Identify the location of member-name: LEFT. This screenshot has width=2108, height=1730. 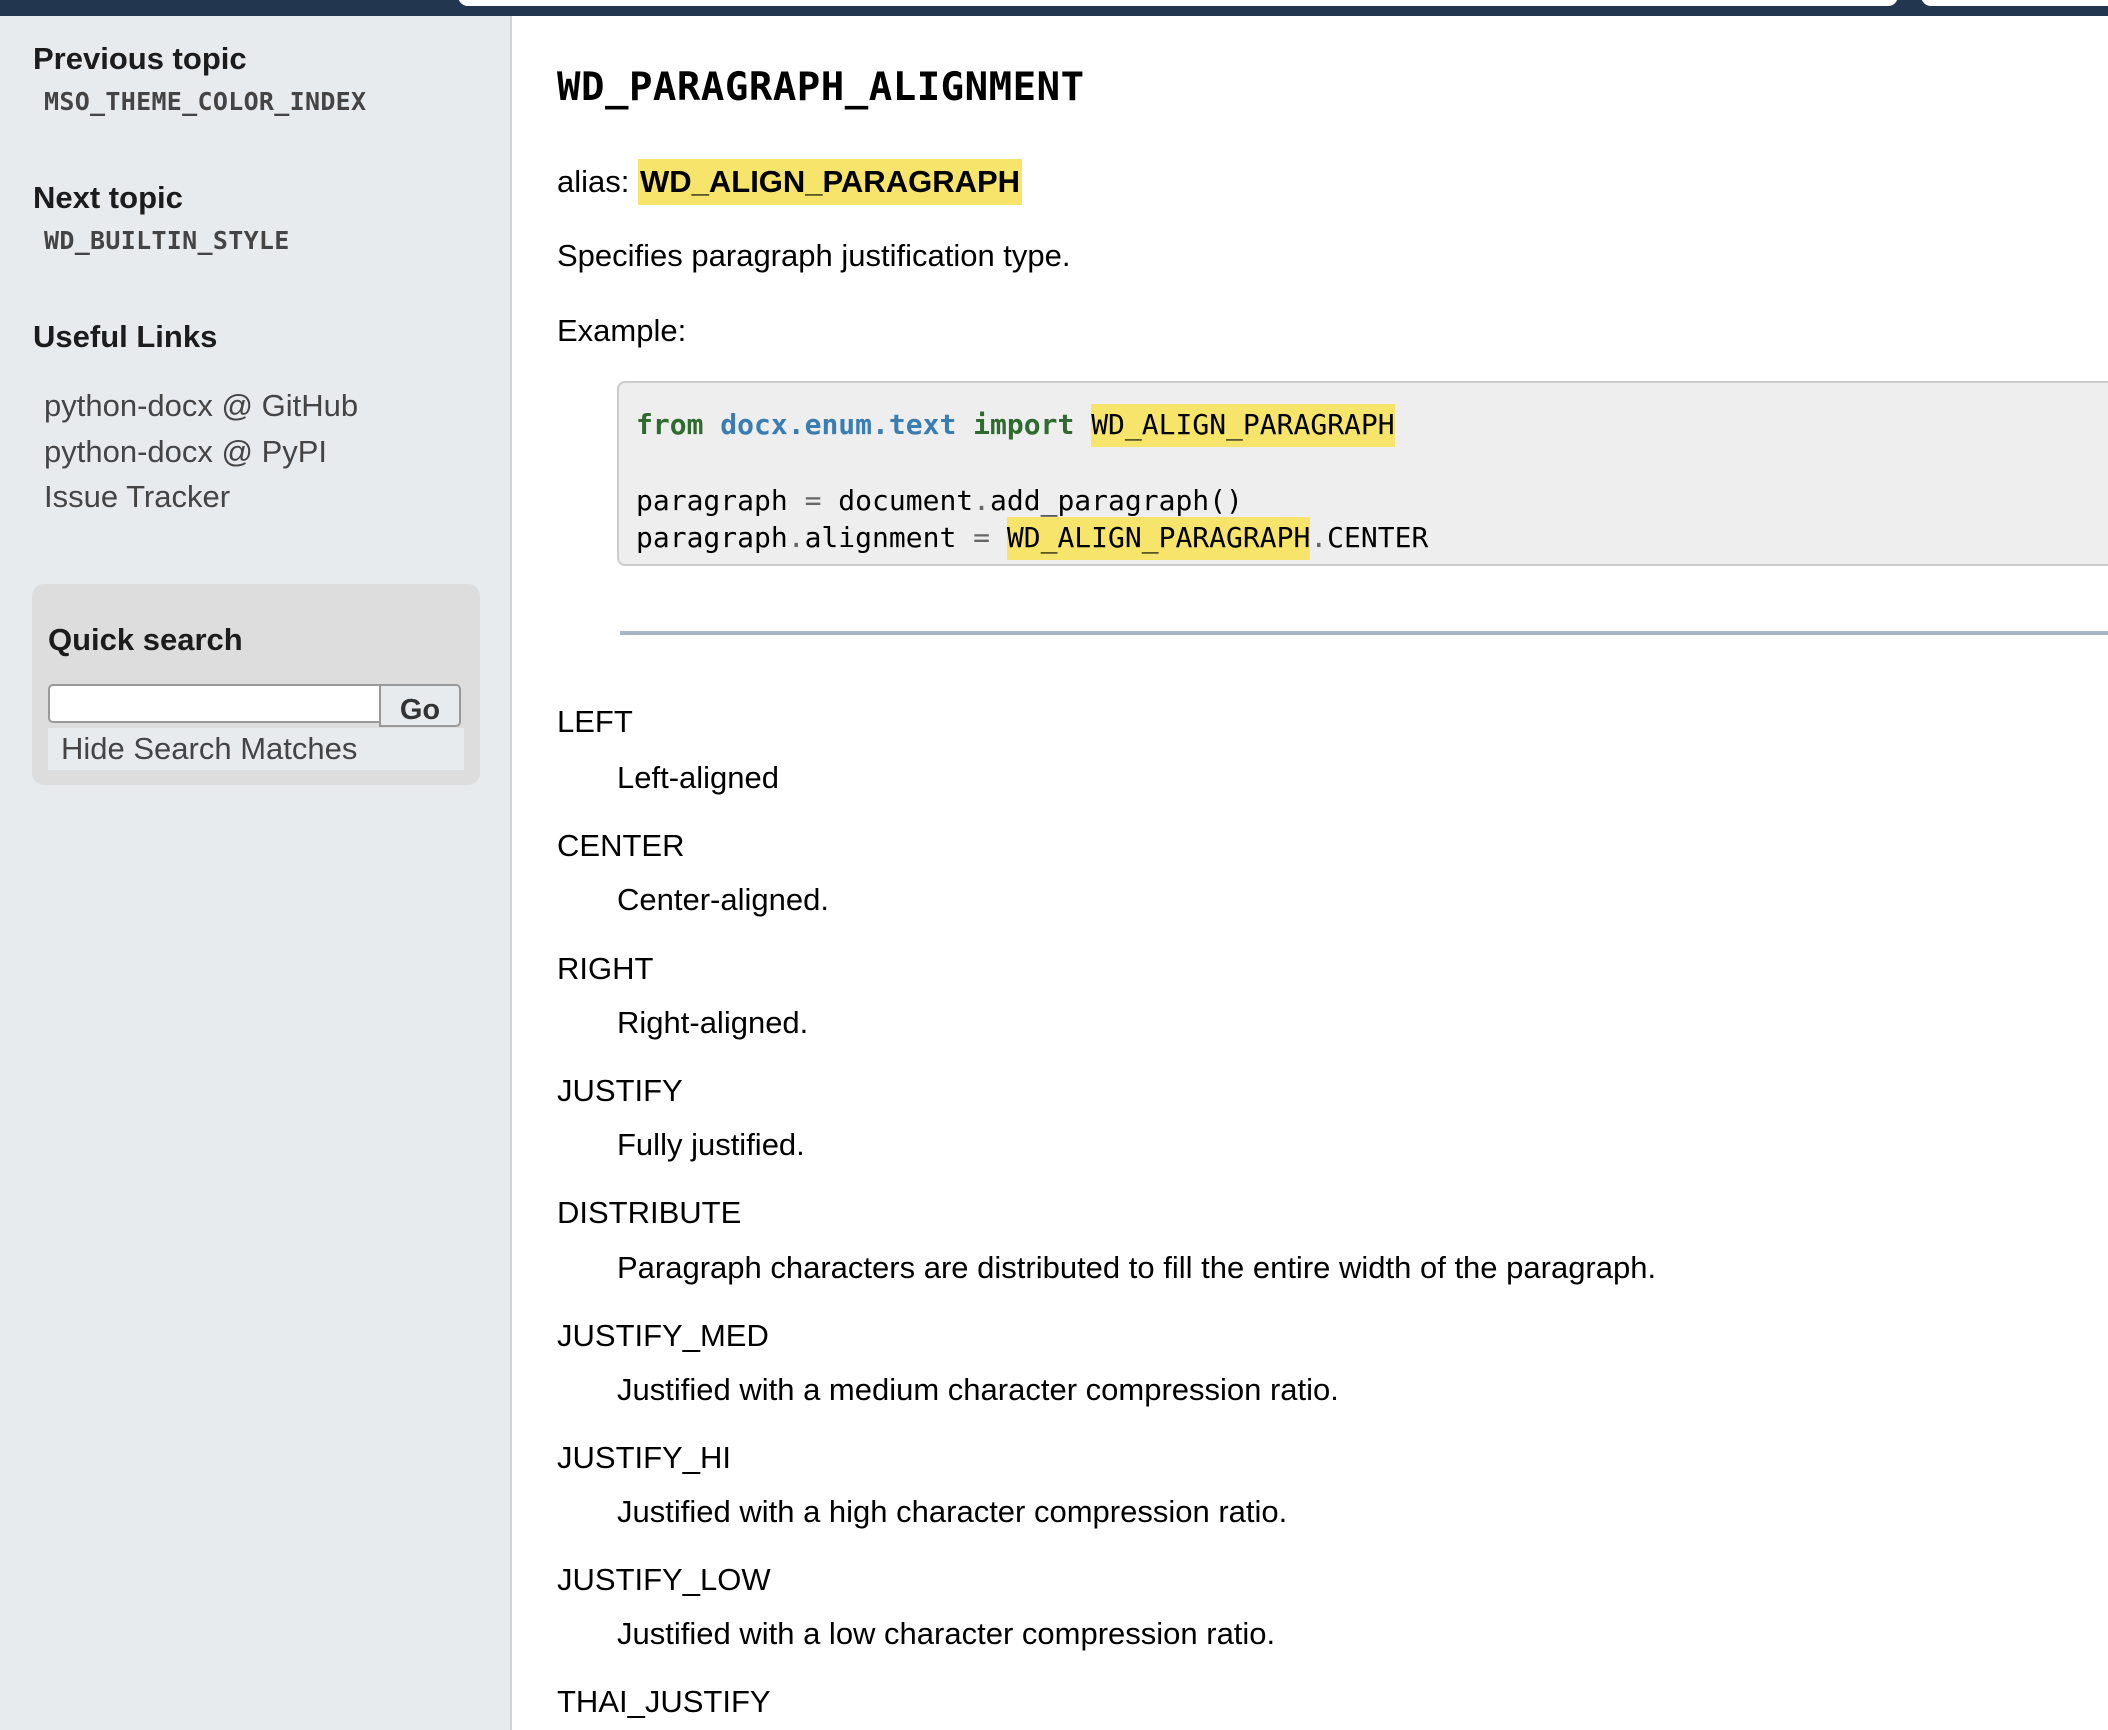
(595, 721).